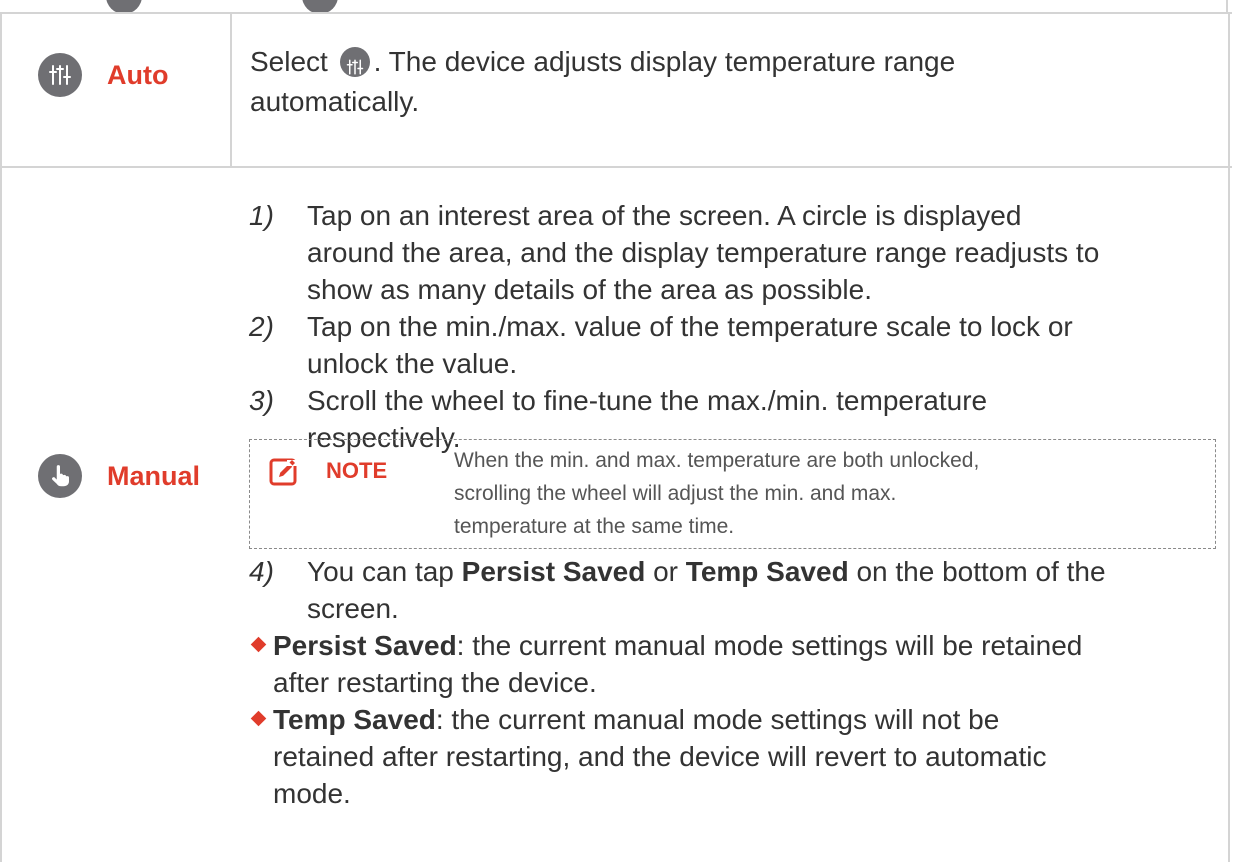 Image resolution: width=1234 pixels, height=862 pixels. What do you see at coordinates (231, 89) in the screenshot?
I see `column-divider` at bounding box center [231, 89].